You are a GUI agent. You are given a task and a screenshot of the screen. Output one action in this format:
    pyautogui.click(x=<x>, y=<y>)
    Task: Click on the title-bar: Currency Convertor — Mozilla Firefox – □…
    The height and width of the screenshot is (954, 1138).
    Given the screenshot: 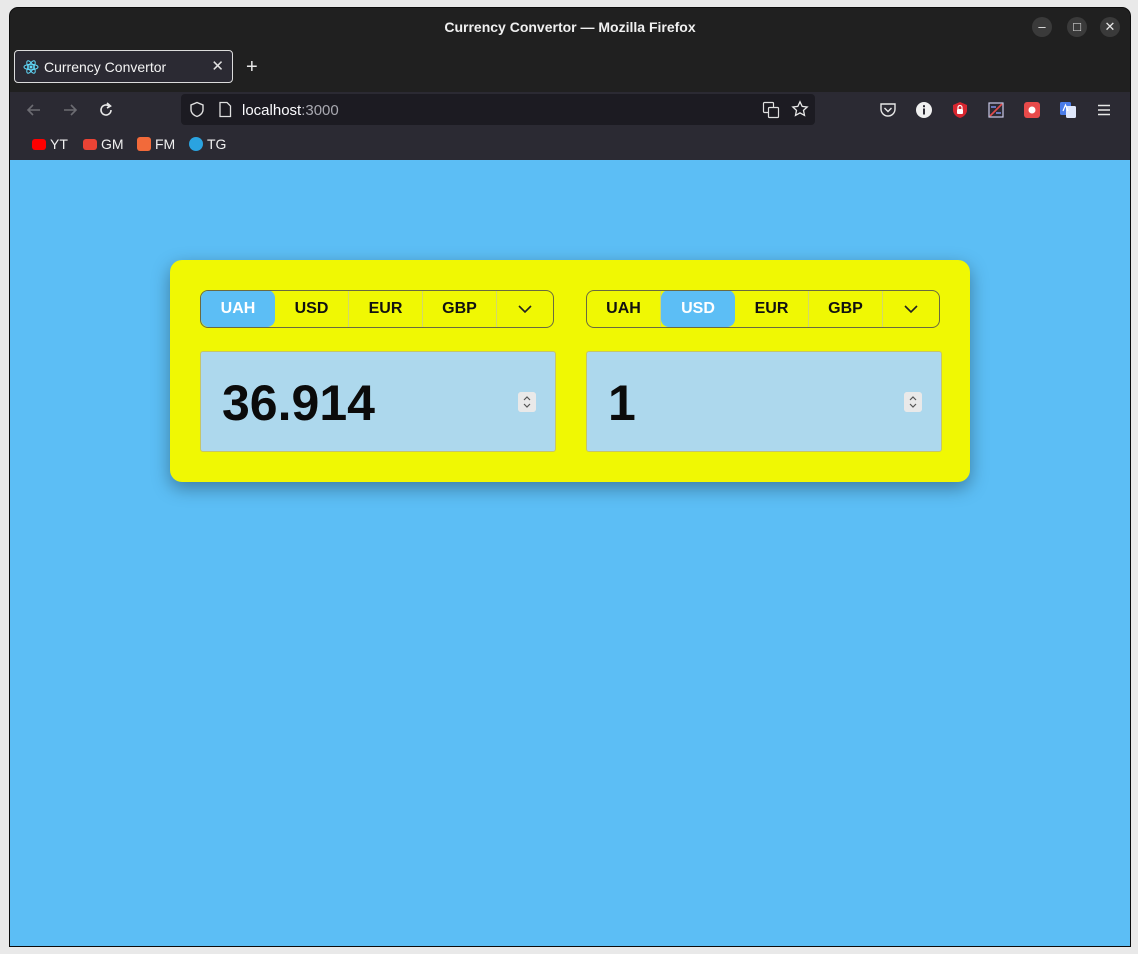 What is the action you would take?
    pyautogui.click(x=570, y=27)
    